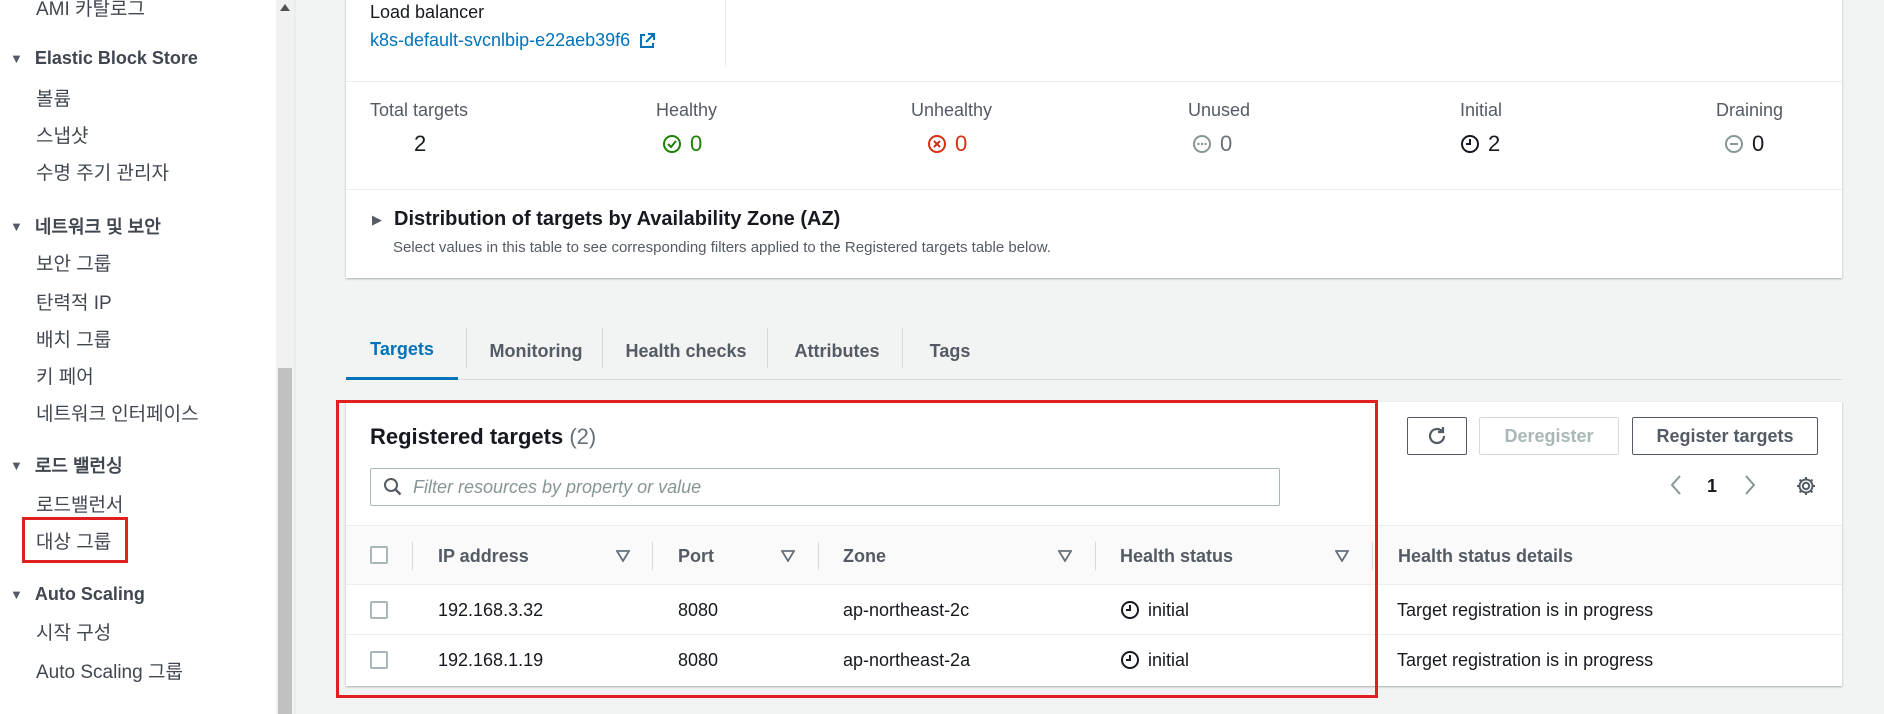 The height and width of the screenshot is (714, 1884). I want to click on gear-icon, so click(1806, 486).